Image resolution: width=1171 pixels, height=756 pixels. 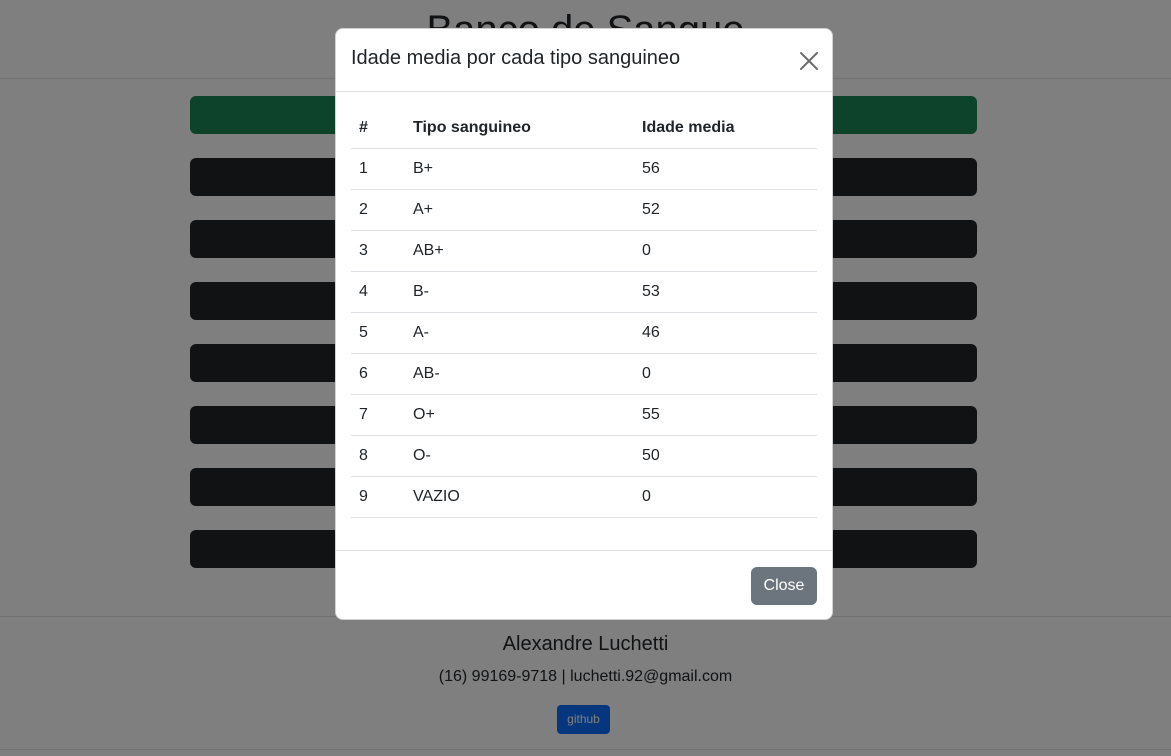 What do you see at coordinates (378, 374) in the screenshot?
I see `row-number: 6` at bounding box center [378, 374].